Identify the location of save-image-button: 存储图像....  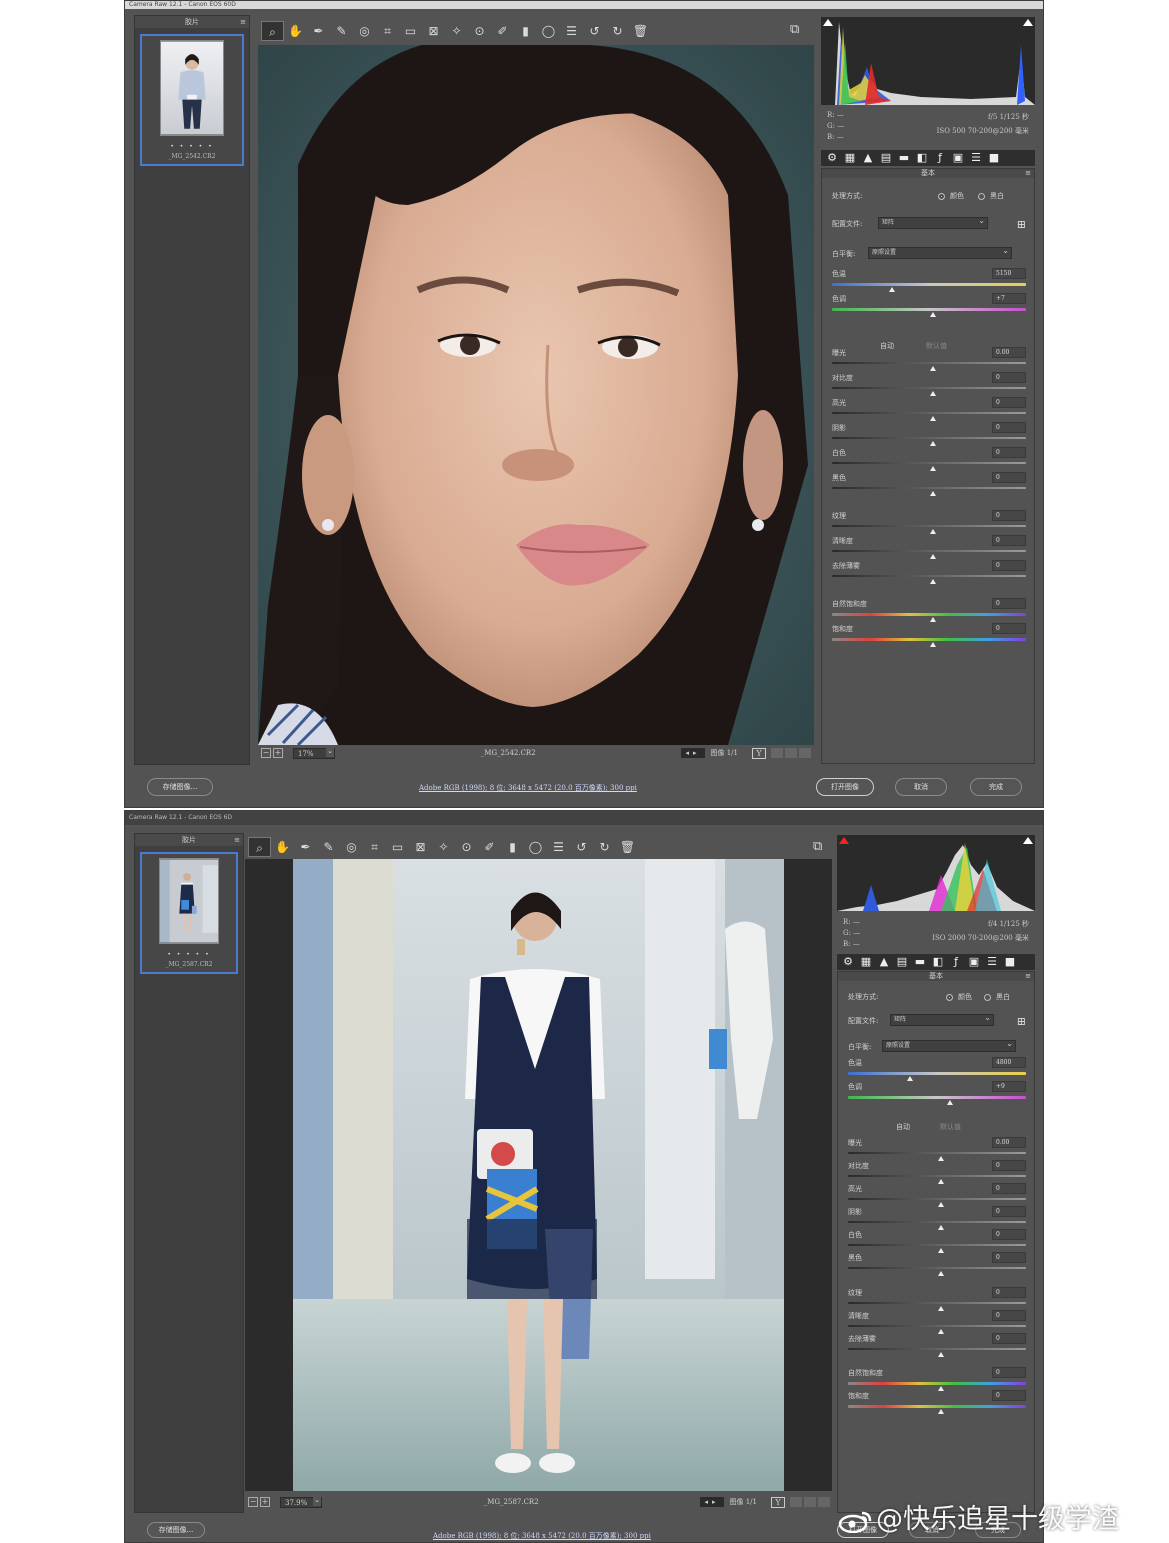
(176, 1530).